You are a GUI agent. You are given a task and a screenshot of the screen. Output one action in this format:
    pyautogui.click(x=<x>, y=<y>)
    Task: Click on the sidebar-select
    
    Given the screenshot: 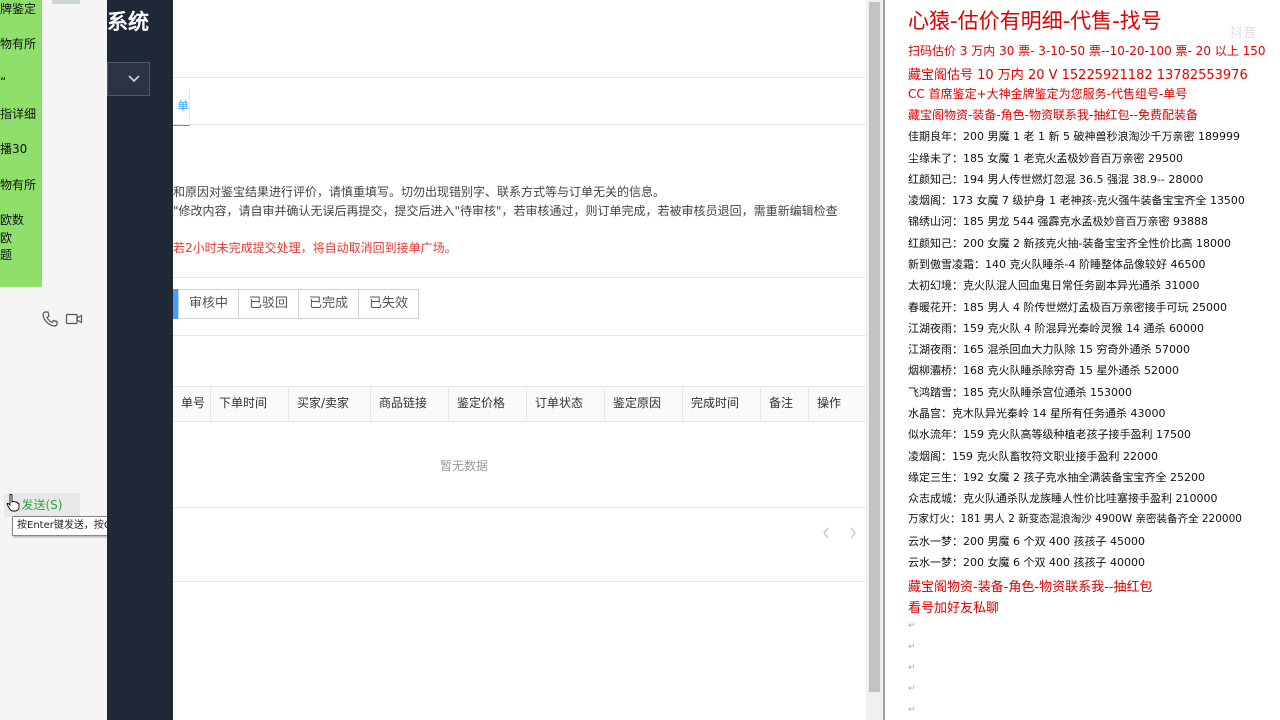 What is the action you would take?
    pyautogui.click(x=128, y=79)
    